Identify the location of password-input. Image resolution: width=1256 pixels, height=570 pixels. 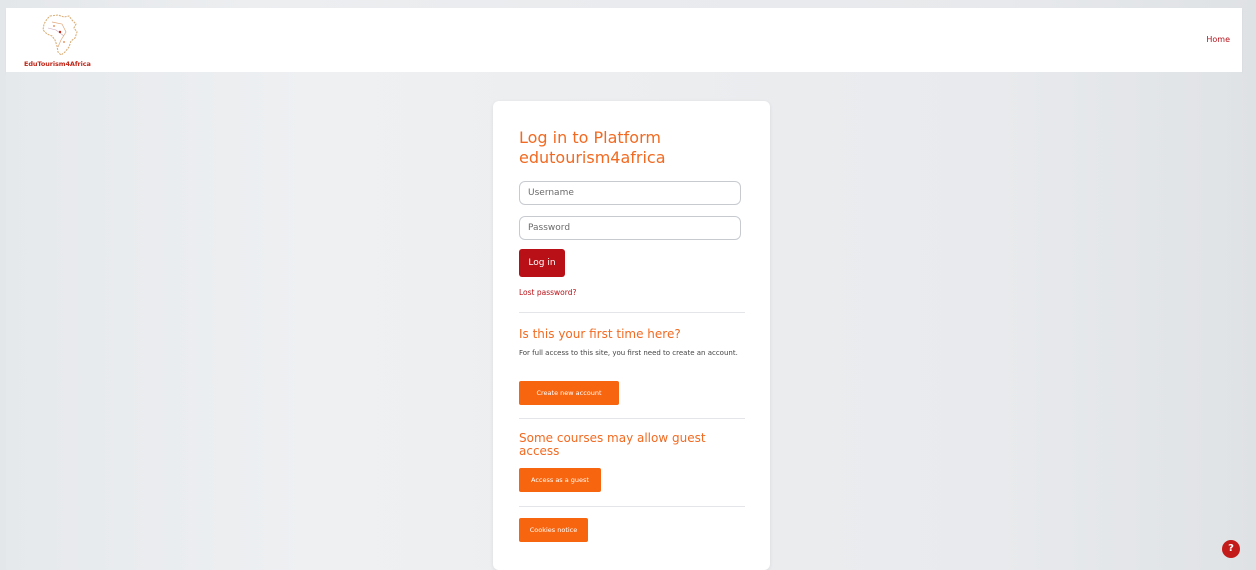
(630, 228).